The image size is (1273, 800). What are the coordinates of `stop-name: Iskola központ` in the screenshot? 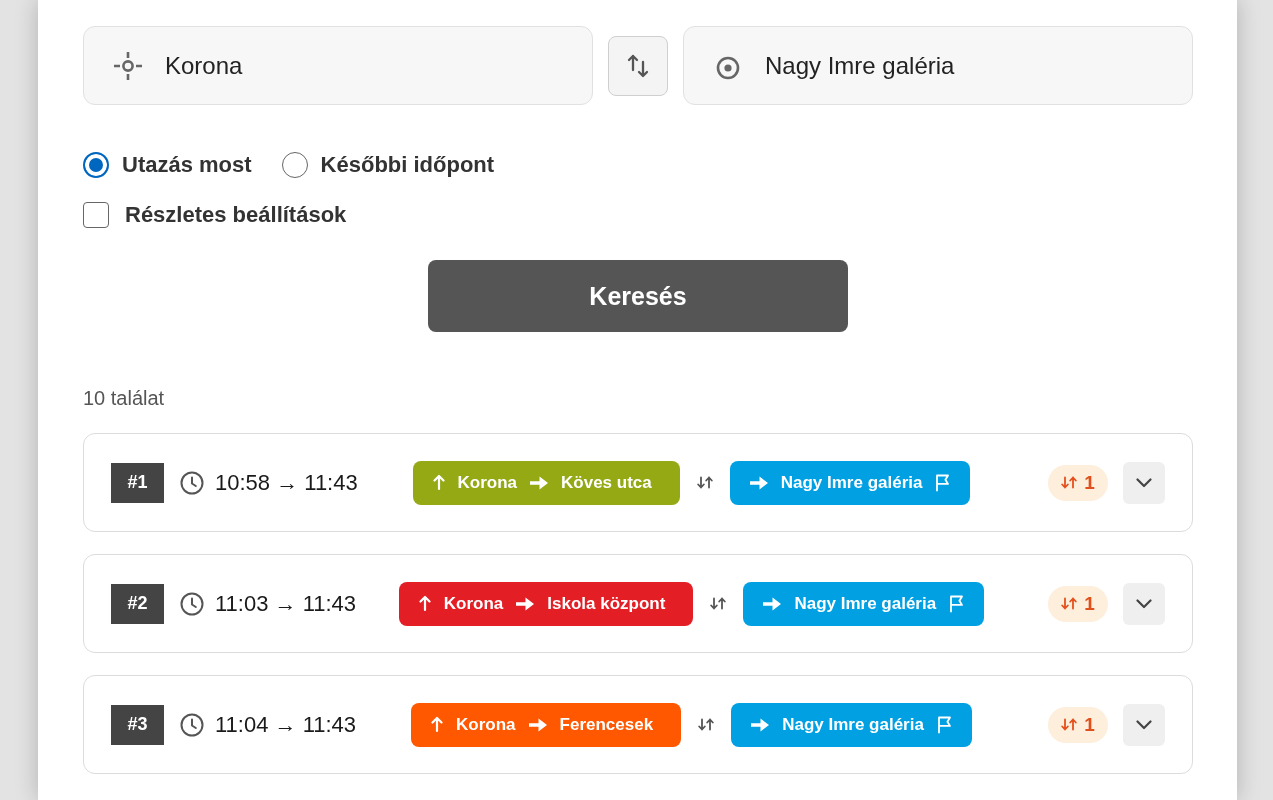 It's located at (606, 603).